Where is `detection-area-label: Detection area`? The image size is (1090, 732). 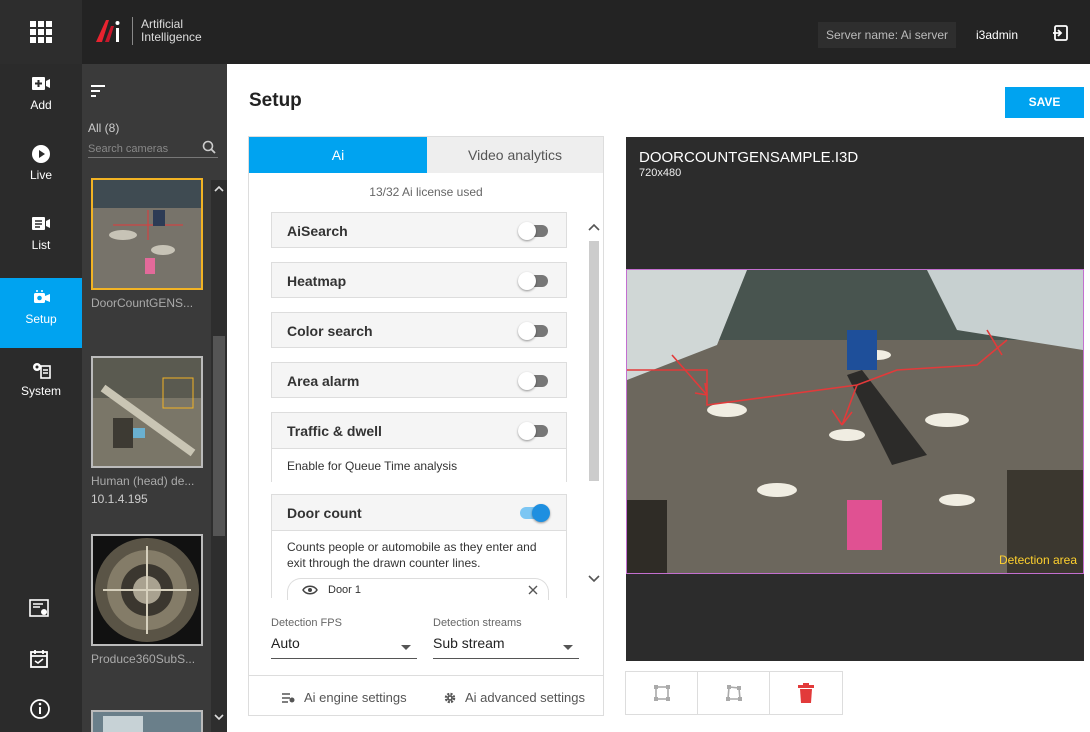 detection-area-label: Detection area is located at coordinates (1037, 560).